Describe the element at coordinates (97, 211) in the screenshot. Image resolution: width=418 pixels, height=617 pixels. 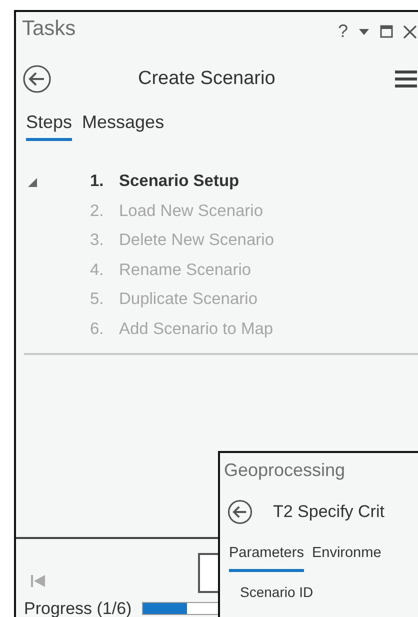
I see `step-number: 2.` at that location.